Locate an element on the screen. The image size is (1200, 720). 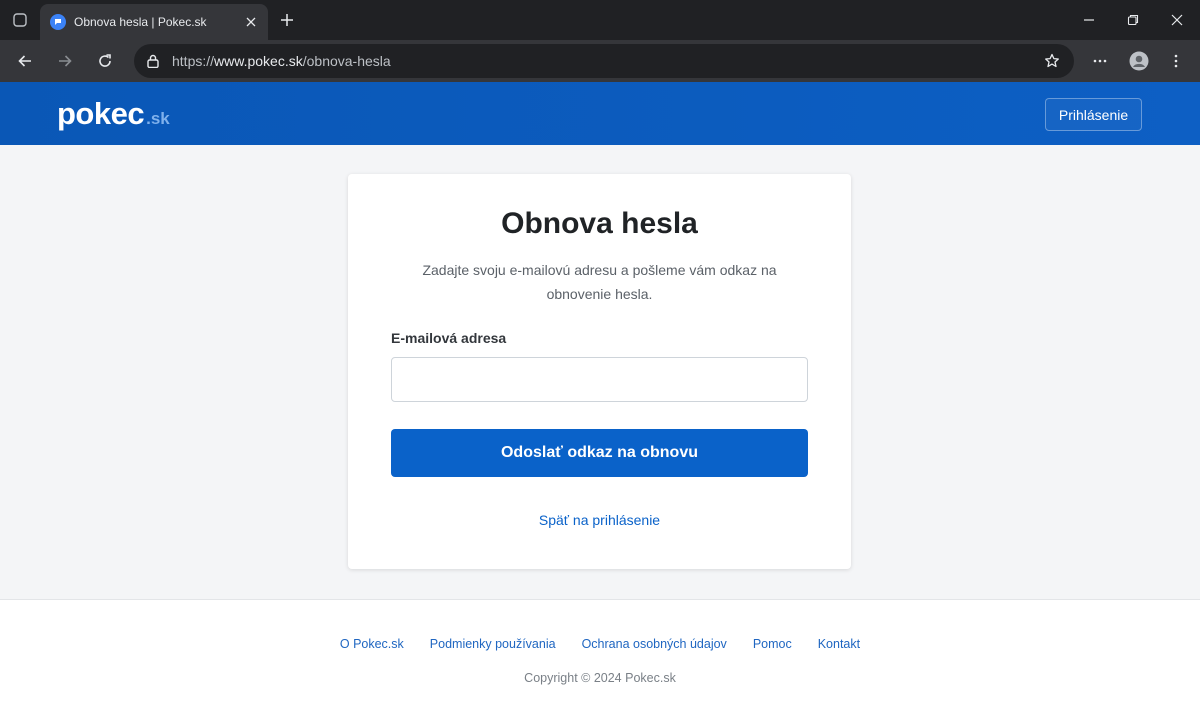
url-scheme: https:// is located at coordinates (193, 61).